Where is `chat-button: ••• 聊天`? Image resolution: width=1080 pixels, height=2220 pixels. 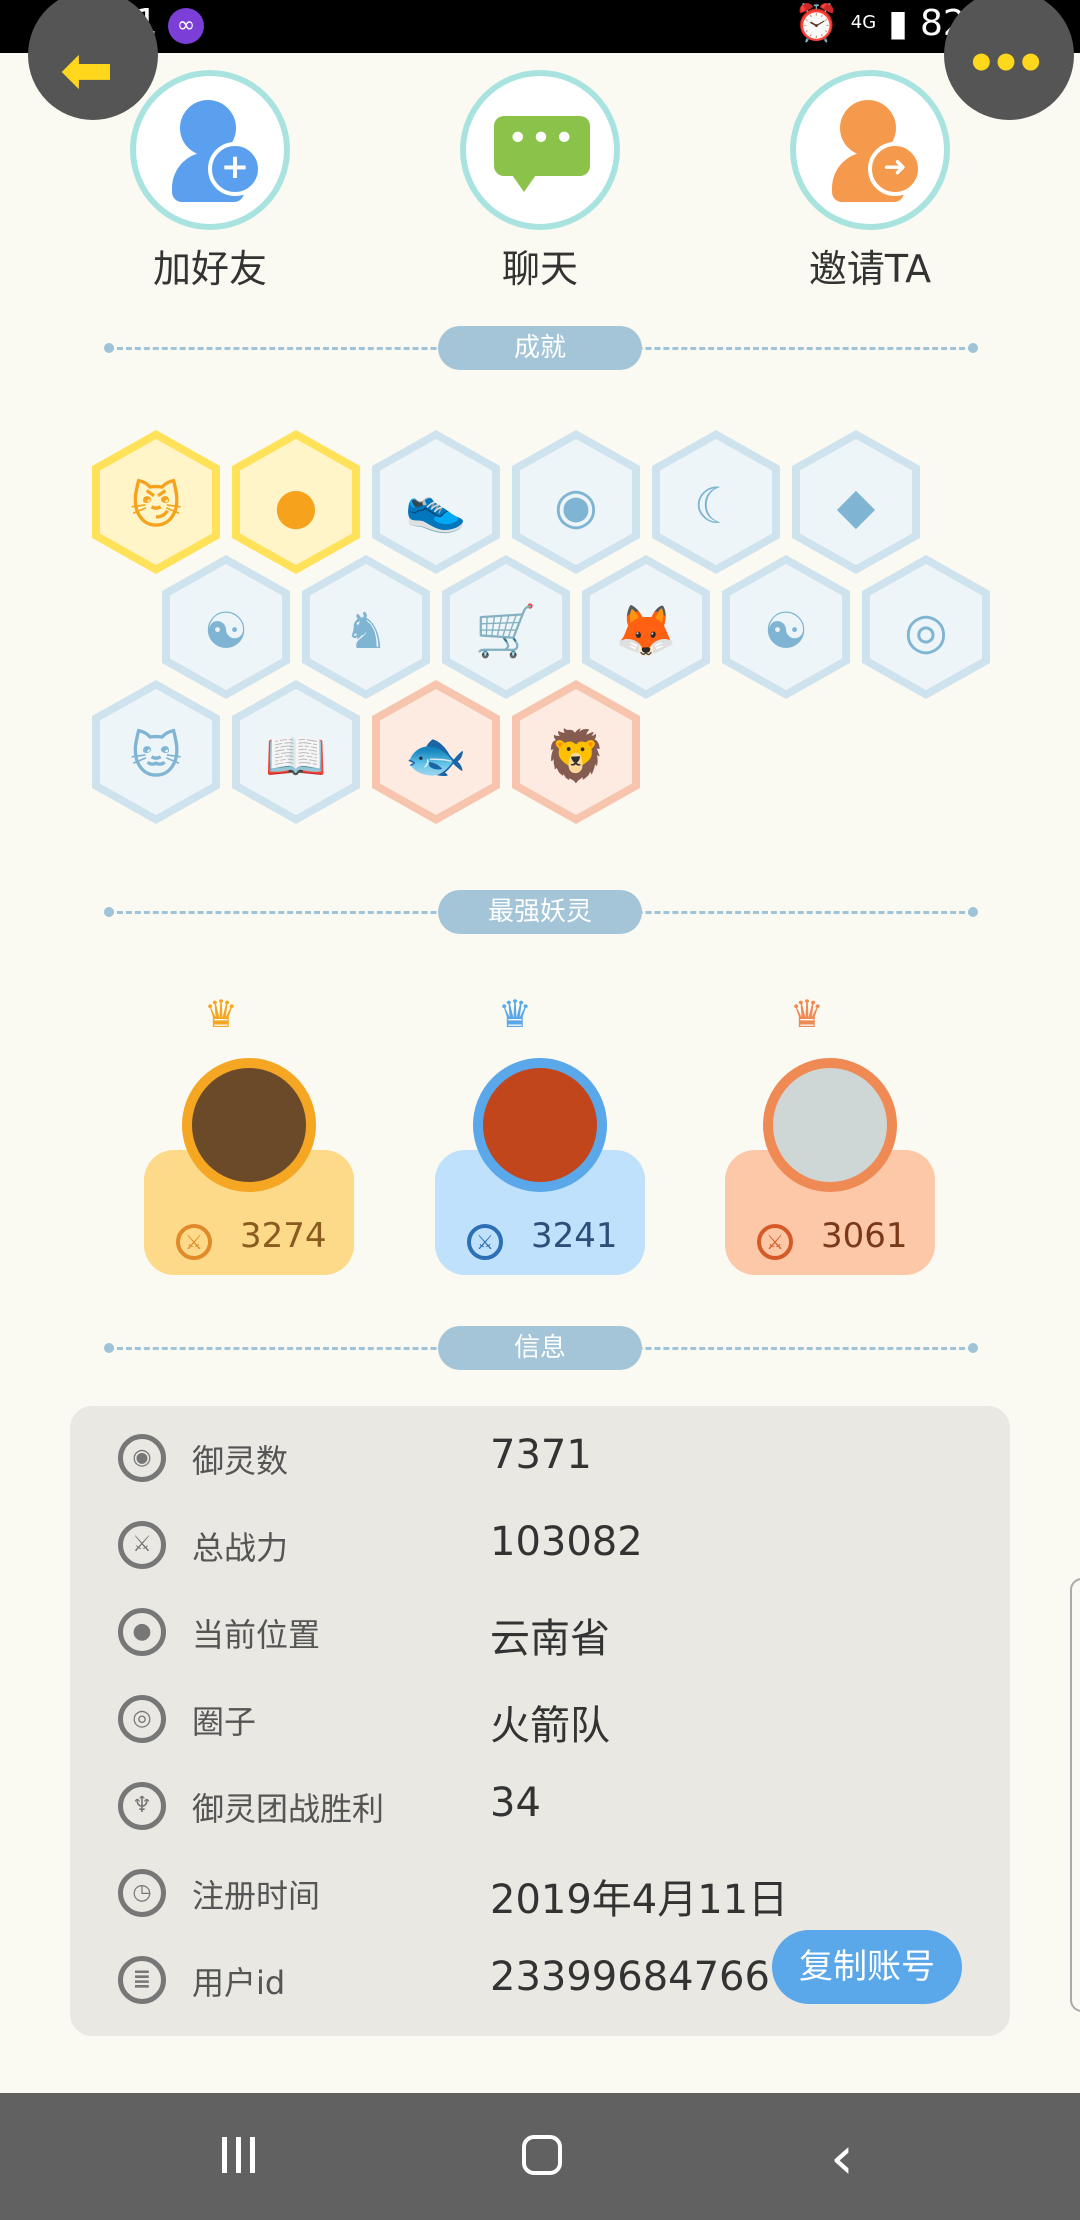 chat-button: ••• 聊天 is located at coordinates (540, 181).